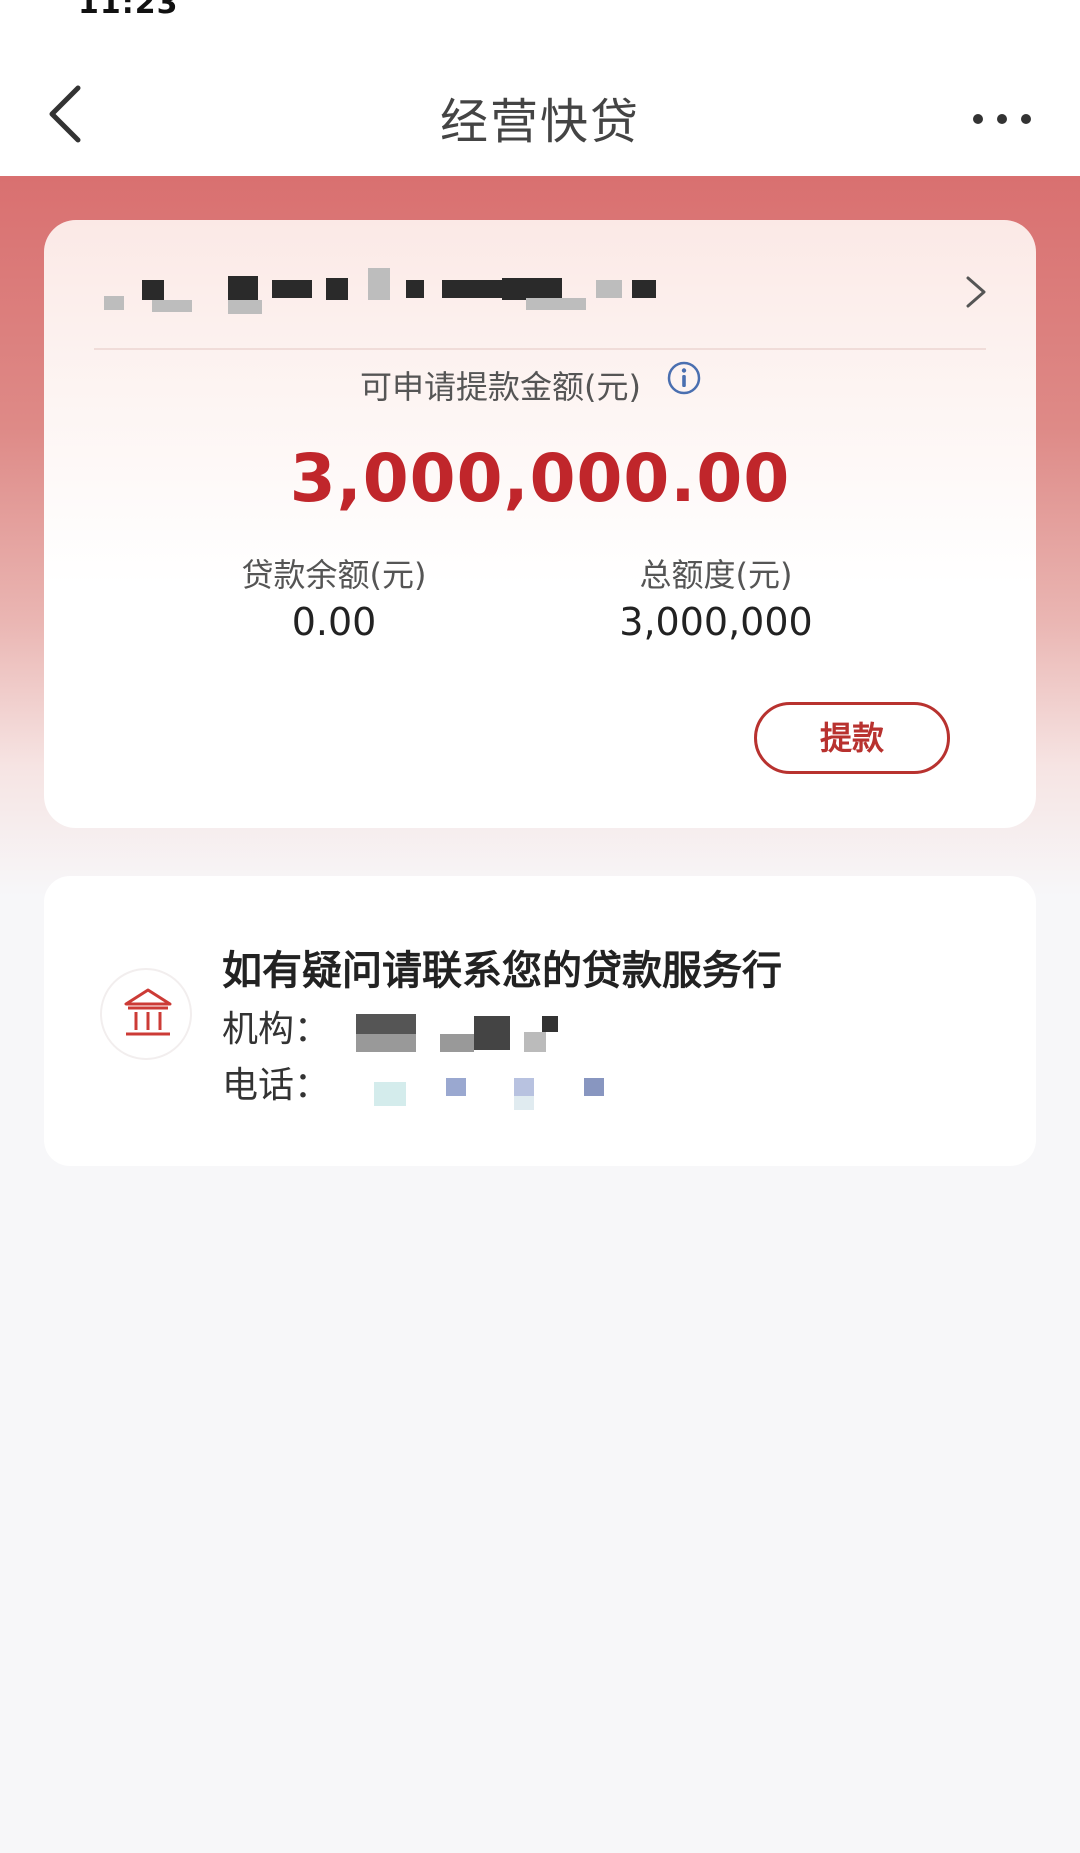  What do you see at coordinates (976, 292) in the screenshot?
I see `chevron-right-icon` at bounding box center [976, 292].